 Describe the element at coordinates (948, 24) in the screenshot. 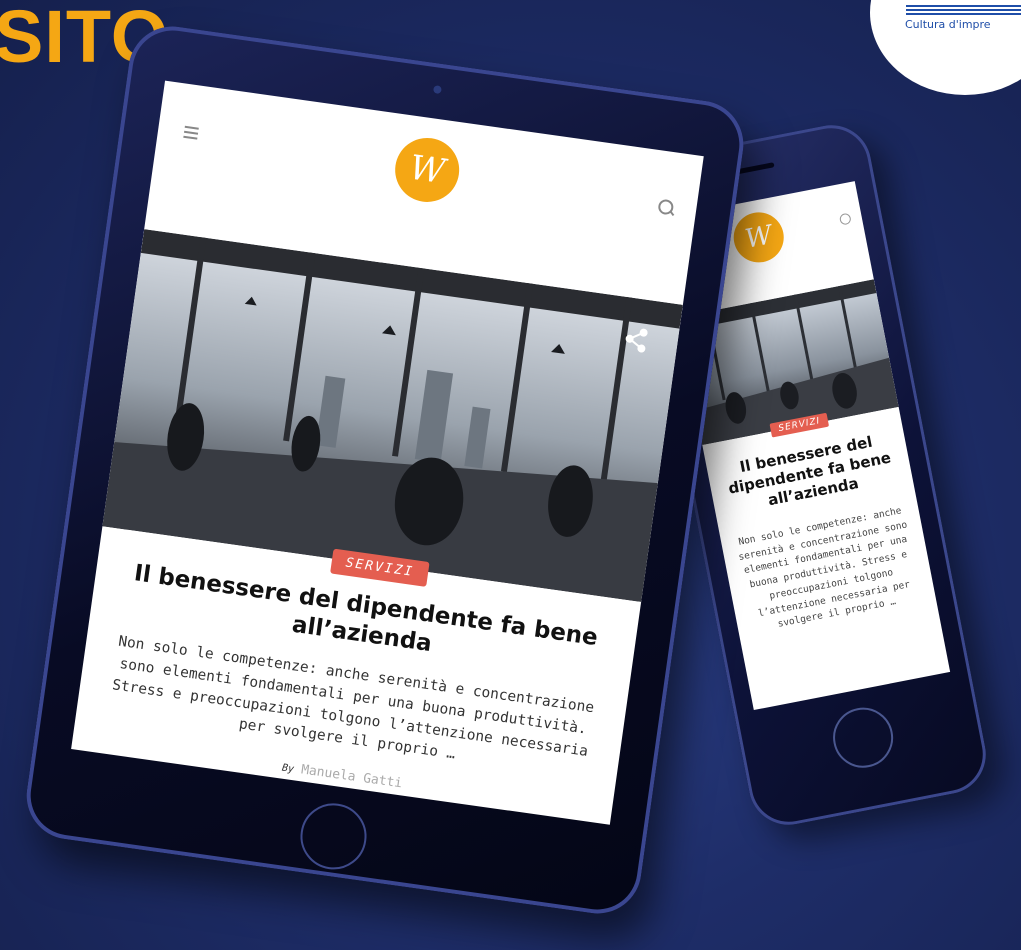

I see `badge-text: Cultura d'impre` at that location.